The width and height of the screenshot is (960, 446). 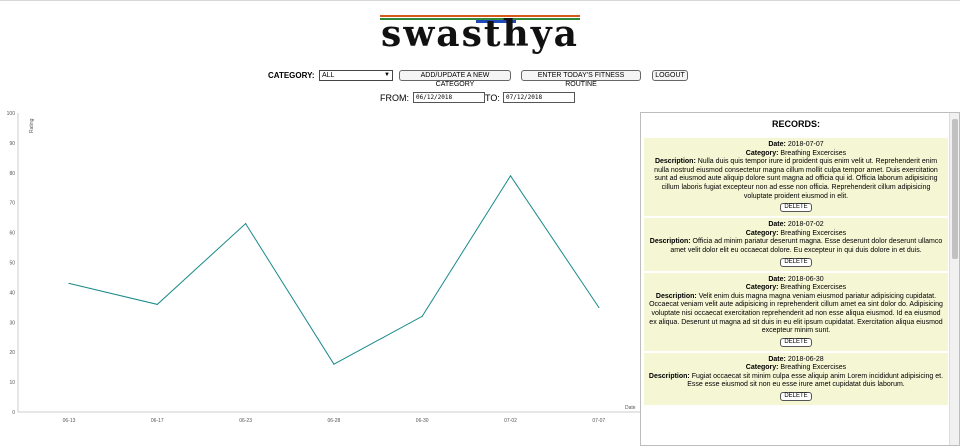 What do you see at coordinates (804, 144) in the screenshot?
I see `record-date-value: 2018-07-07` at bounding box center [804, 144].